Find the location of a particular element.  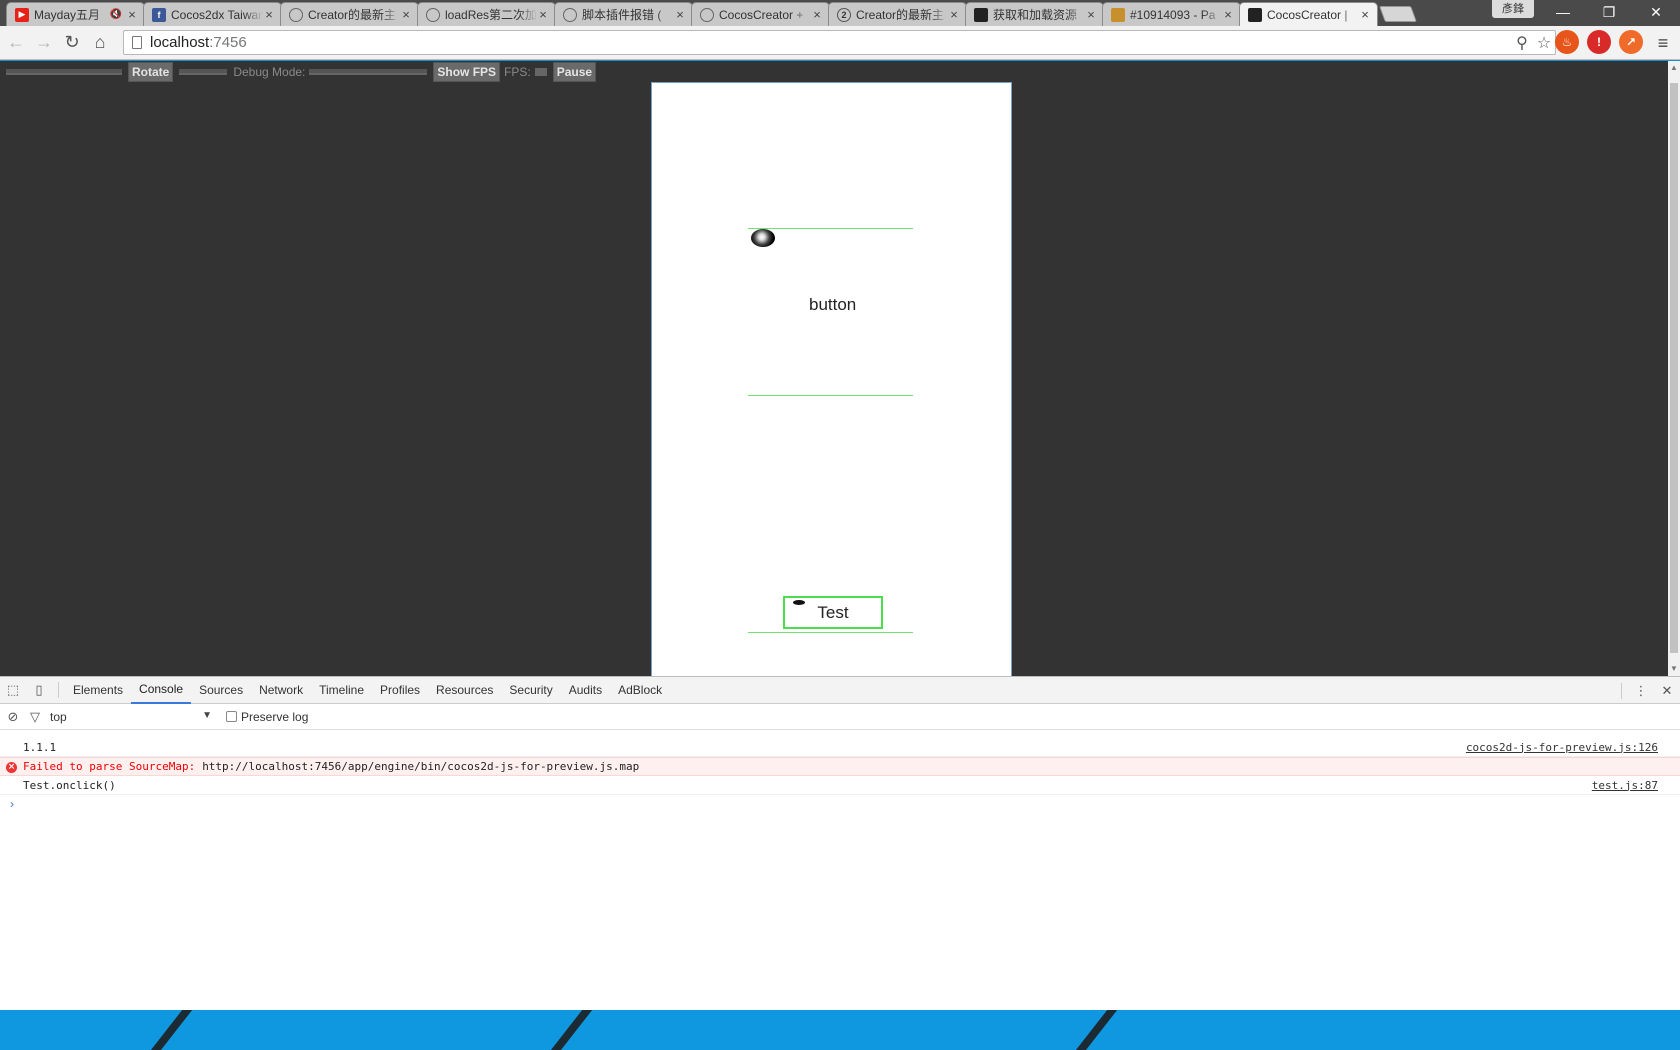

game-canvas: button Test is located at coordinates (831, 379).